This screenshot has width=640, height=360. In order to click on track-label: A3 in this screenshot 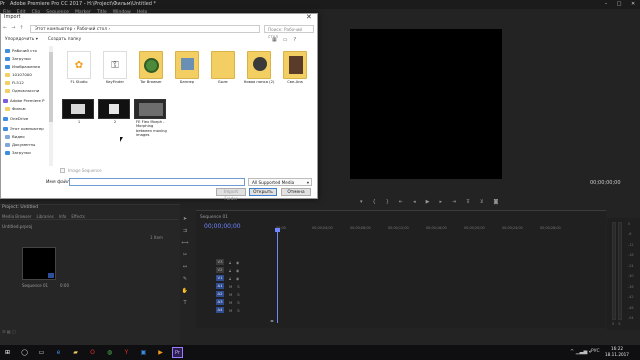, I will do `click(220, 302)`.